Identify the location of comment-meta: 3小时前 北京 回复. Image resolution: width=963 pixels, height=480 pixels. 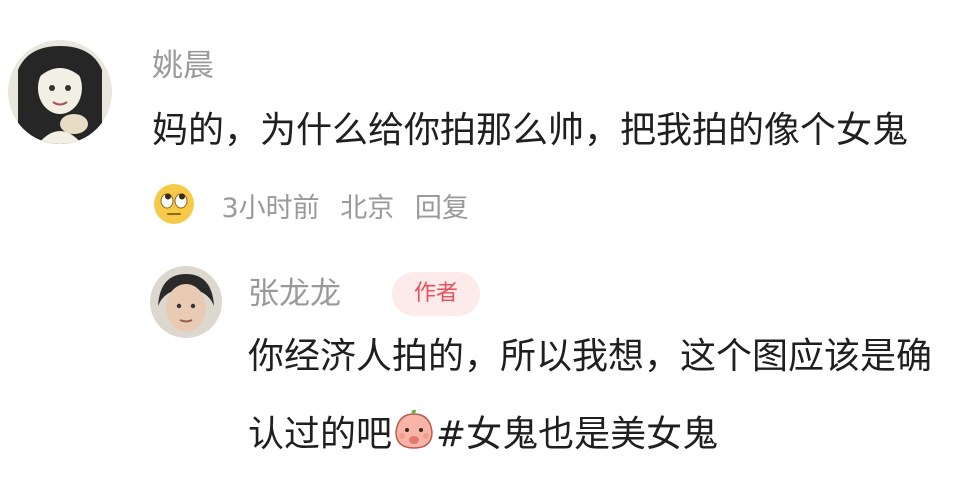
(350, 208).